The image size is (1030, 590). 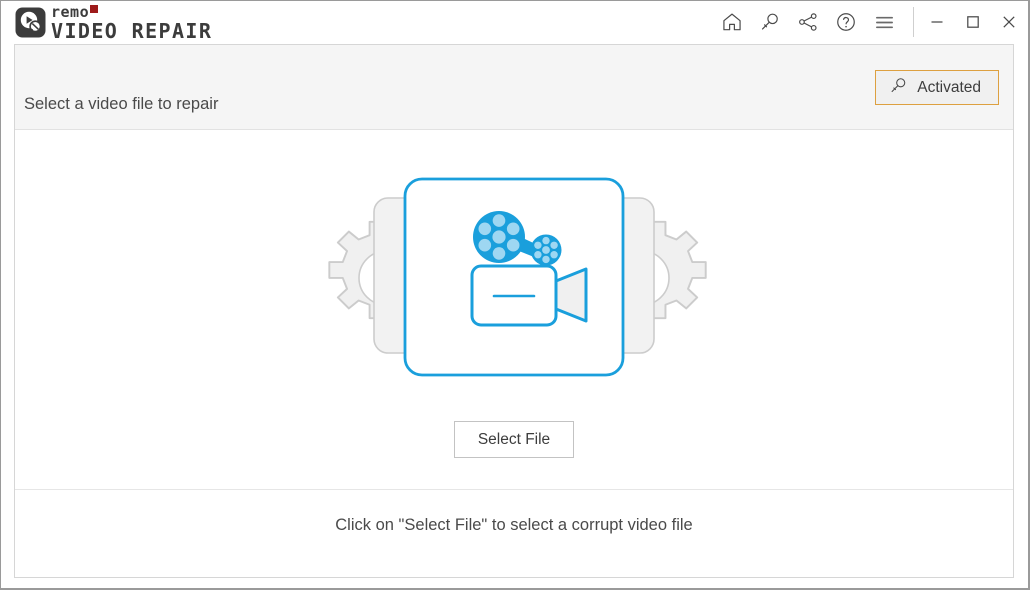 What do you see at coordinates (30, 22) in the screenshot?
I see `remo-logo-icon` at bounding box center [30, 22].